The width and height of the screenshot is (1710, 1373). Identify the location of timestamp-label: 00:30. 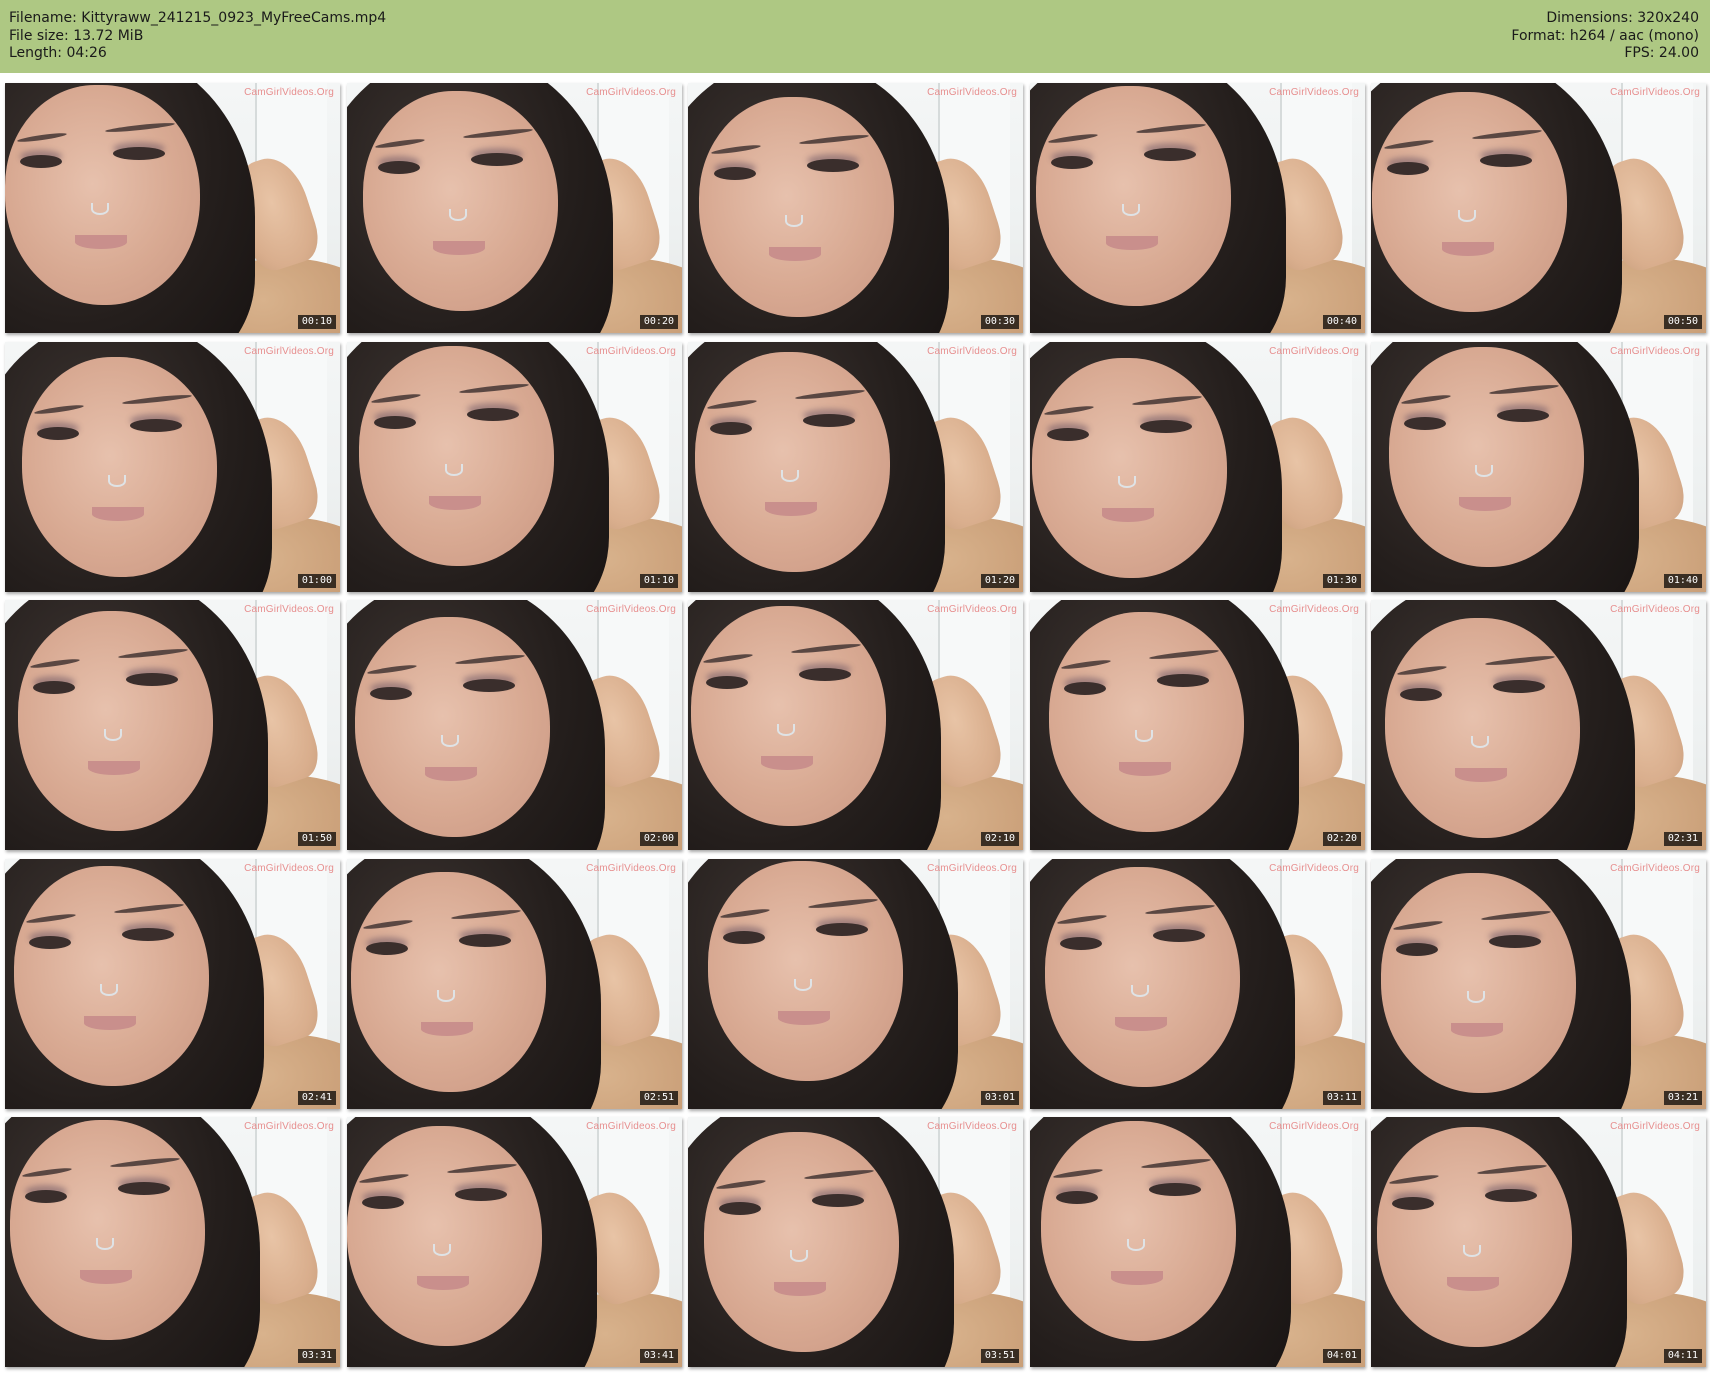
(999, 322).